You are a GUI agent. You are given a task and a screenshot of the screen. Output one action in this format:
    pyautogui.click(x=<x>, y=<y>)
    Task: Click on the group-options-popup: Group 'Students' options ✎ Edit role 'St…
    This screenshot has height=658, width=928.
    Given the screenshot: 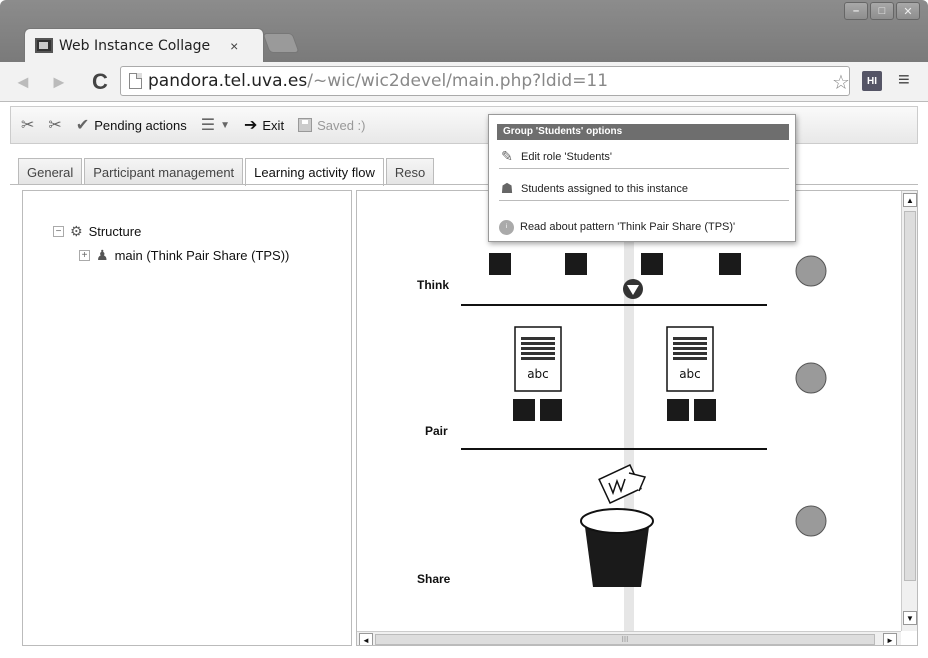 What is the action you would take?
    pyautogui.click(x=642, y=178)
    